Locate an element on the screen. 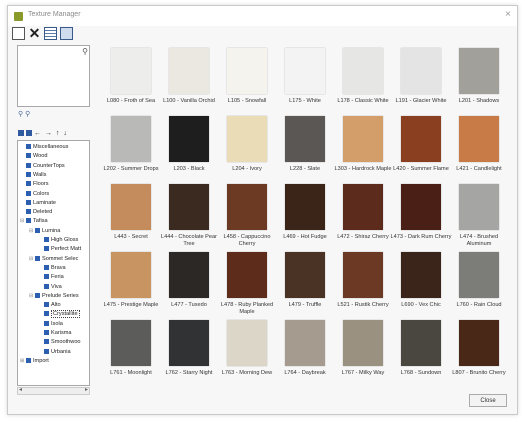  tree-item: ⊟ Prelude Series is located at coordinates (54, 296).